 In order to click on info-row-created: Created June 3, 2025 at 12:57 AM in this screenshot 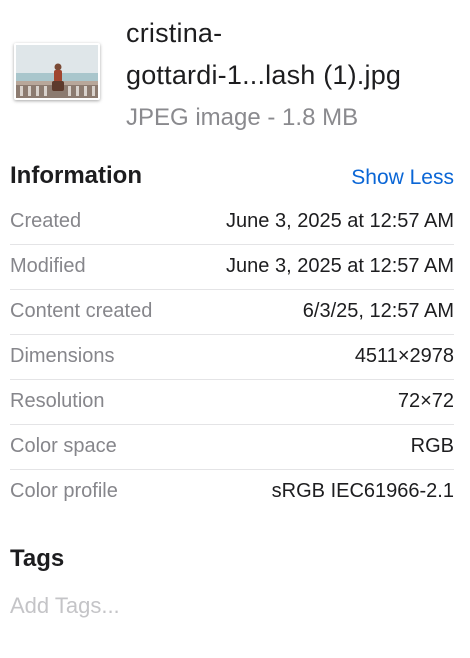, I will do `click(232, 222)`.